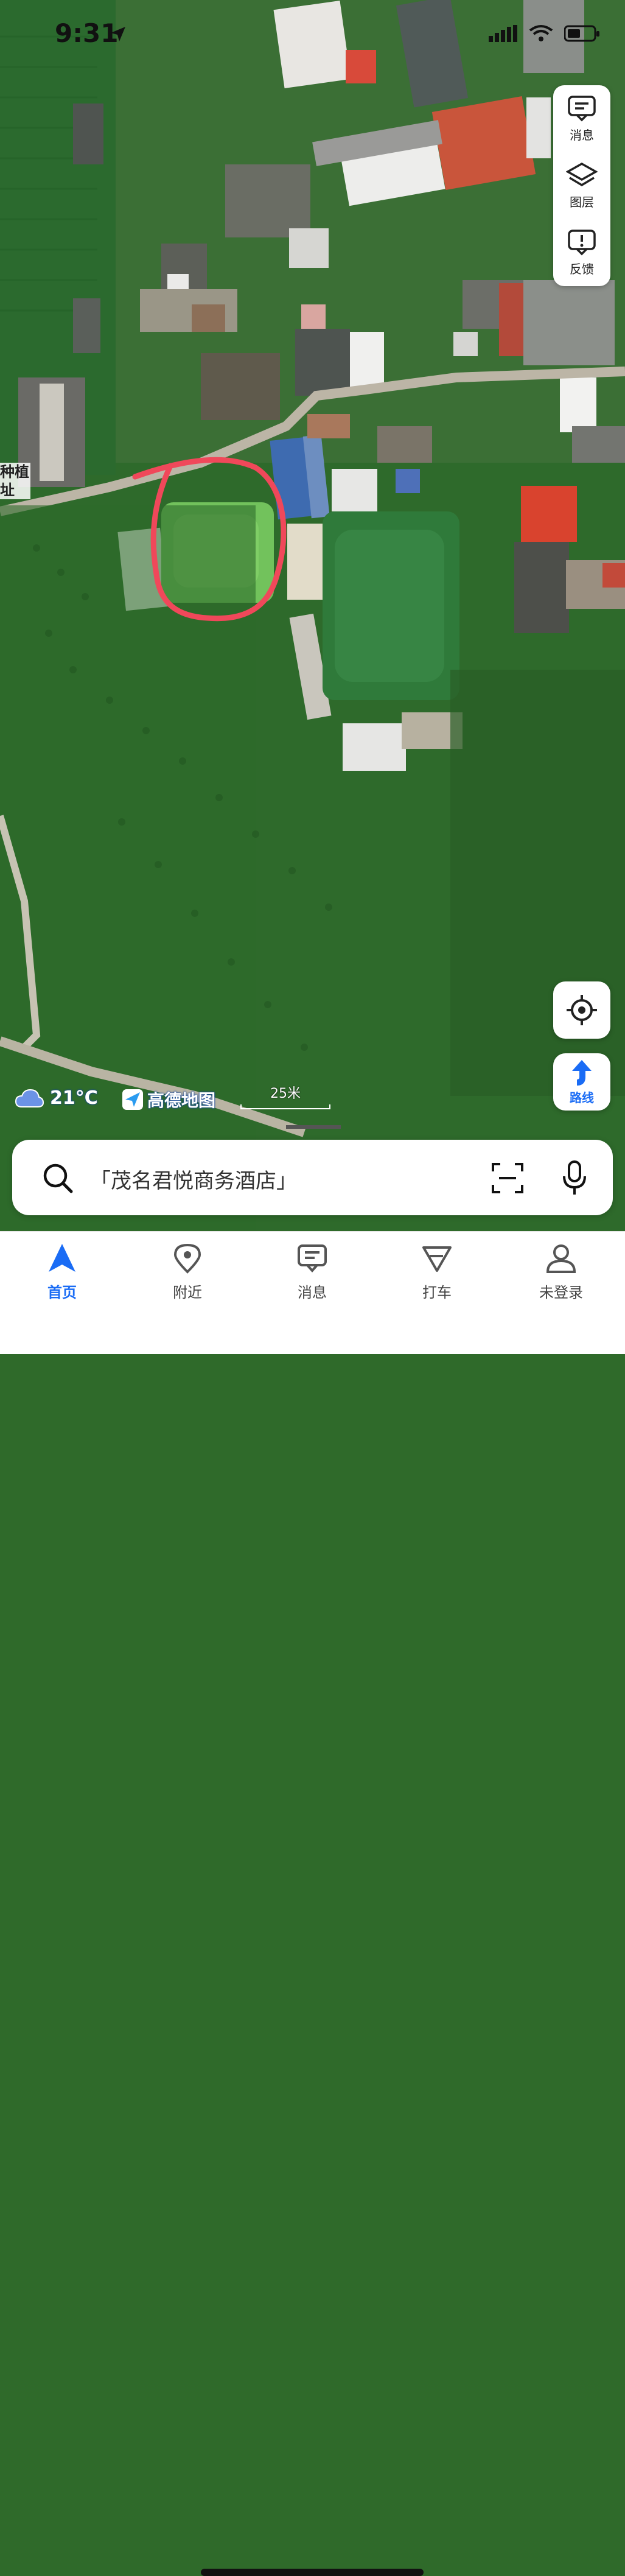 The height and width of the screenshot is (2576, 625). What do you see at coordinates (118, 34) in the screenshot?
I see `location-arrow-icon` at bounding box center [118, 34].